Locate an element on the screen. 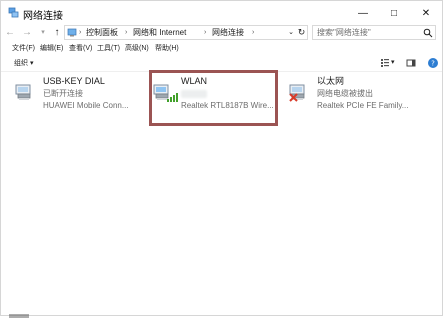 The height and width of the screenshot is (318, 443). maximize-button: □ is located at coordinates (394, 13).